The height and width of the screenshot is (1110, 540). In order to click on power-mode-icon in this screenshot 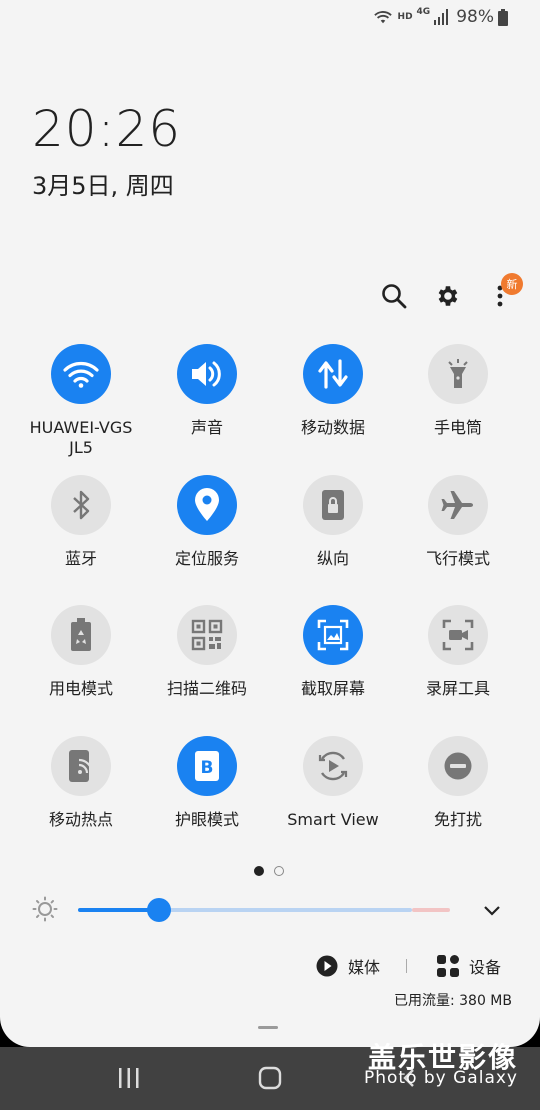, I will do `click(81, 634)`.